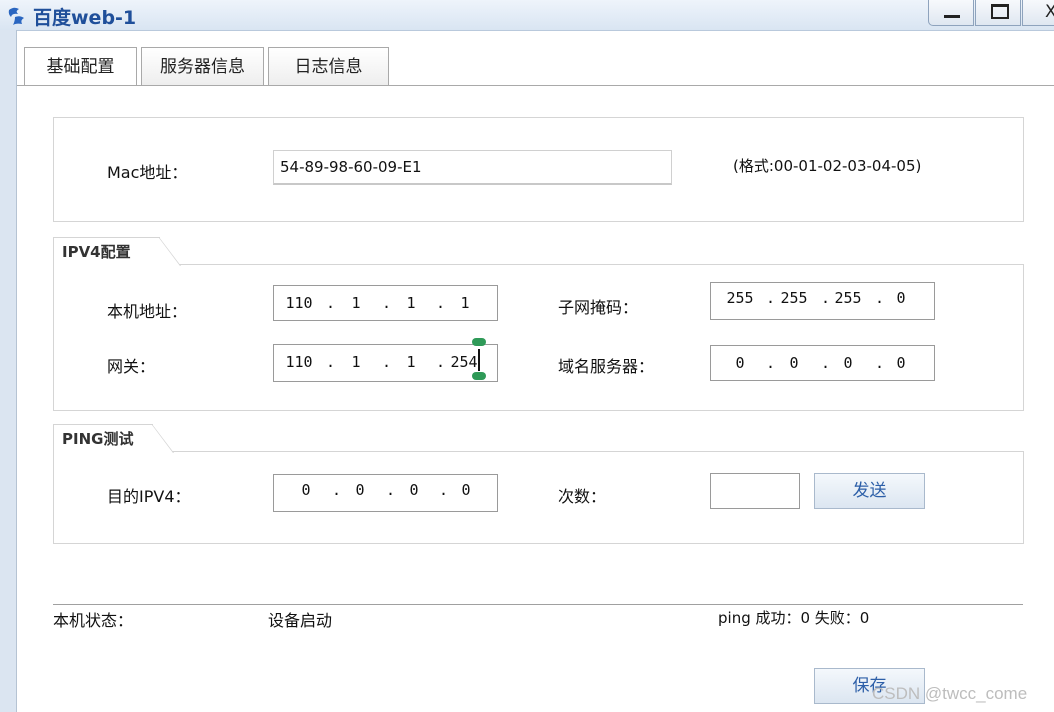 Image resolution: width=1054 pixels, height=712 pixels. What do you see at coordinates (901, 298) in the screenshot?
I see `subnet-mask-octet-4: 0` at bounding box center [901, 298].